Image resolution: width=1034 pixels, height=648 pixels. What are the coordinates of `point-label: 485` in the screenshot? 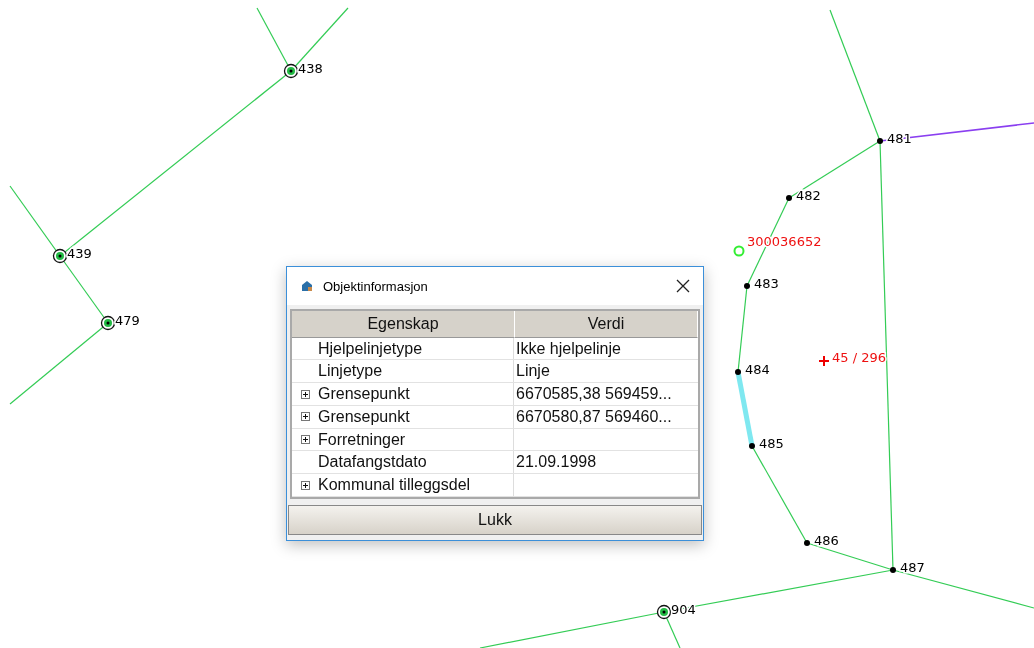 It's located at (771, 443).